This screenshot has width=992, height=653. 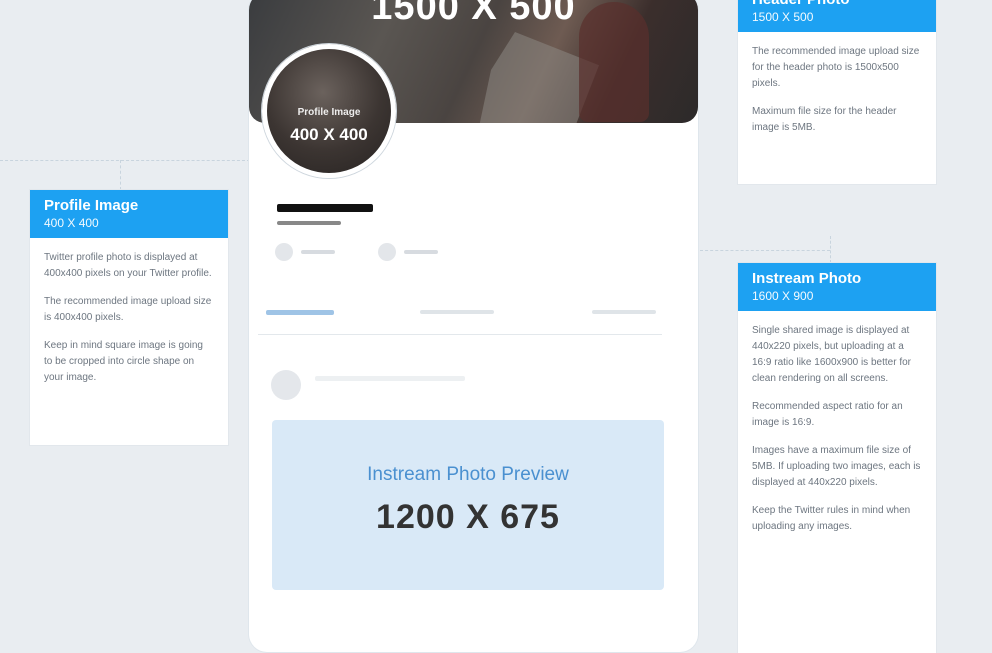 What do you see at coordinates (329, 134) in the screenshot?
I see `profile-photo-size: 400 X 400` at bounding box center [329, 134].